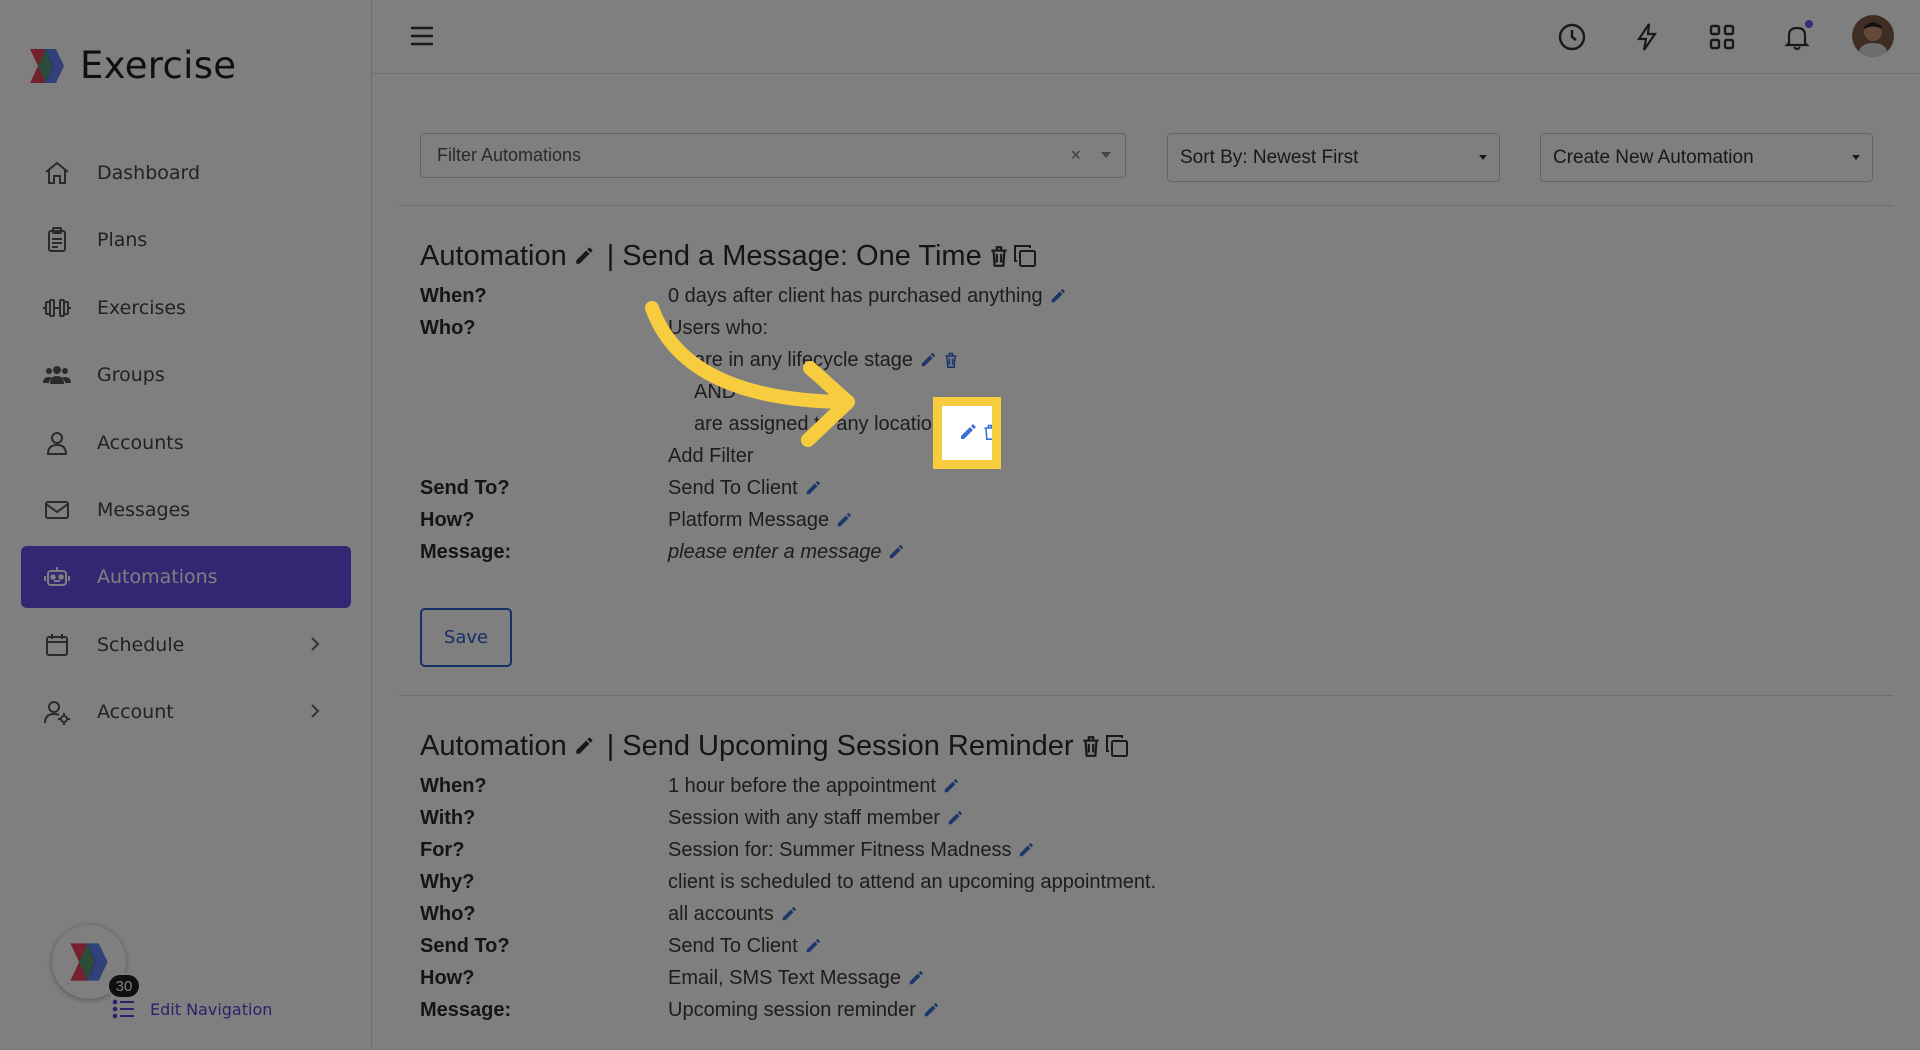 The width and height of the screenshot is (1920, 1050). Describe the element at coordinates (447, 881) in the screenshot. I see `why-label: Why?` at that location.